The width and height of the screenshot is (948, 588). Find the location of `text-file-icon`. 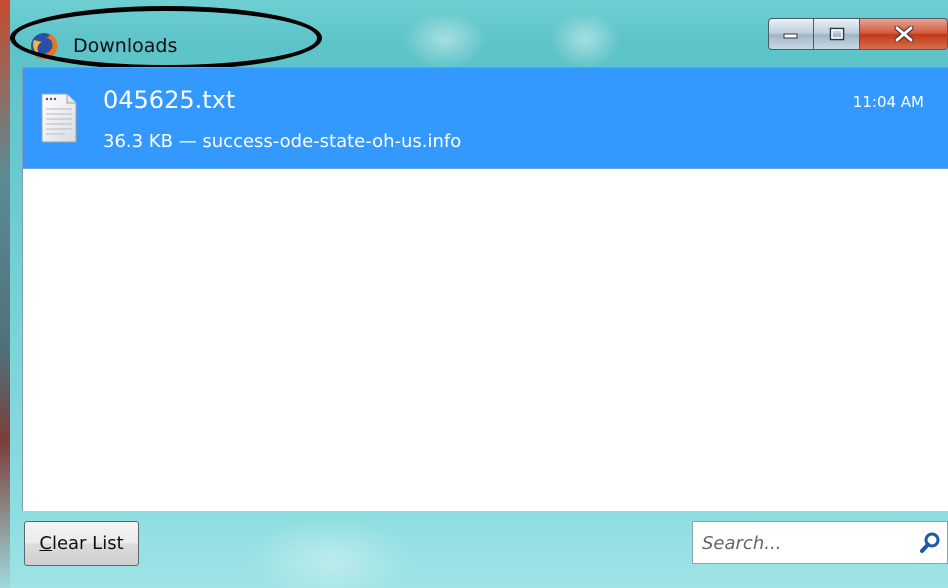

text-file-icon is located at coordinates (59, 118).